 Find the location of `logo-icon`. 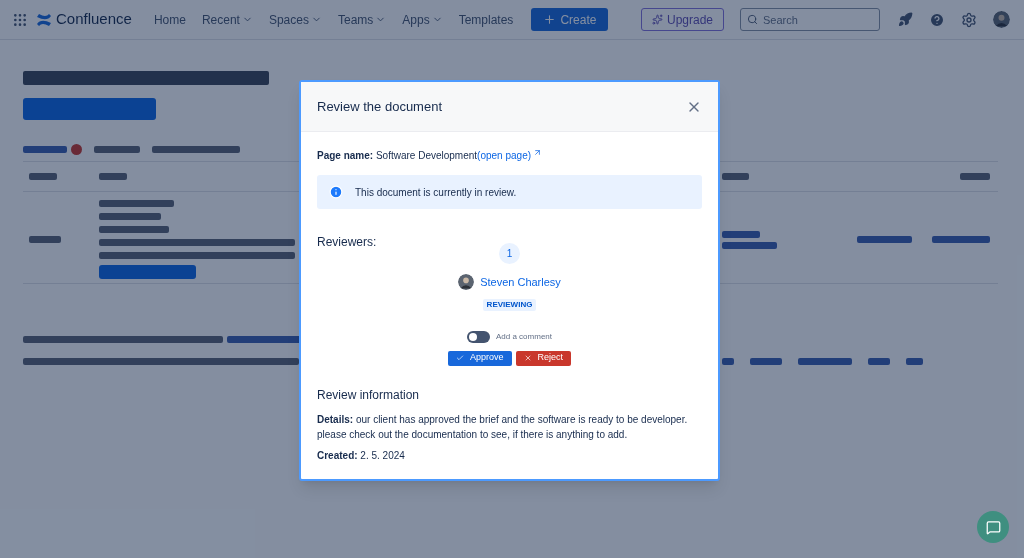

logo-icon is located at coordinates (44, 19).